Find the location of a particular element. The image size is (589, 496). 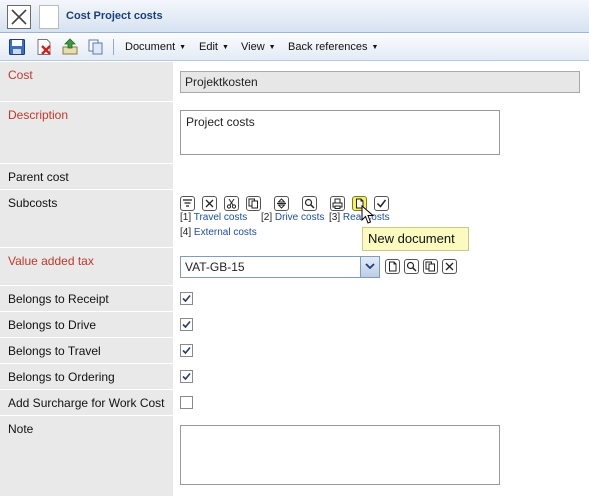

menu-view: View ▼ is located at coordinates (258, 47).